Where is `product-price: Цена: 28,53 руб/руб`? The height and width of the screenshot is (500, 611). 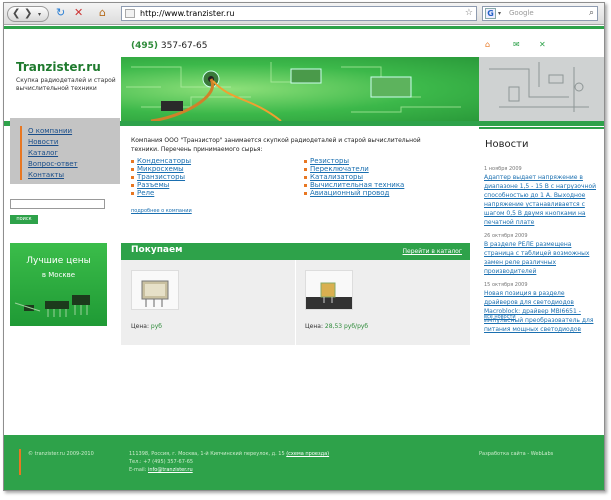
product-price: Цена: 28,53 руб/руб is located at coordinates (336, 326).